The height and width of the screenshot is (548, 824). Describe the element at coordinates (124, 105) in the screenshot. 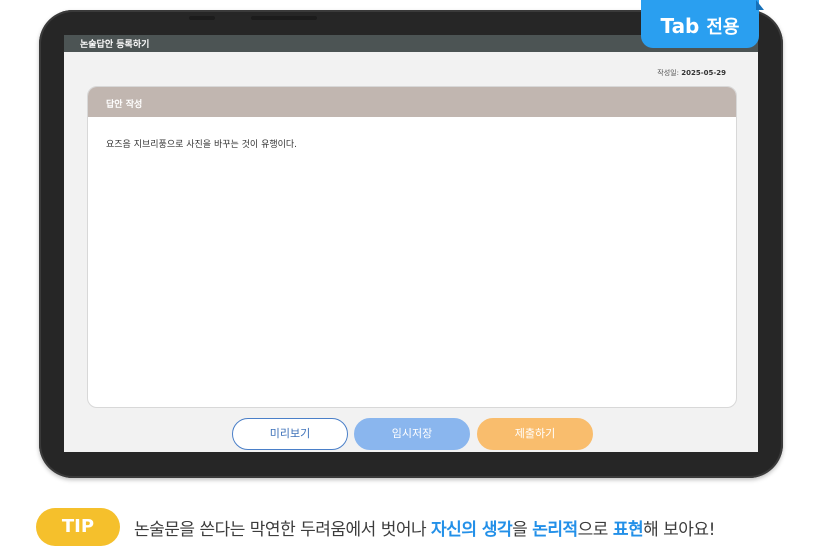

I see `answer-card-title: 답안 작성` at that location.